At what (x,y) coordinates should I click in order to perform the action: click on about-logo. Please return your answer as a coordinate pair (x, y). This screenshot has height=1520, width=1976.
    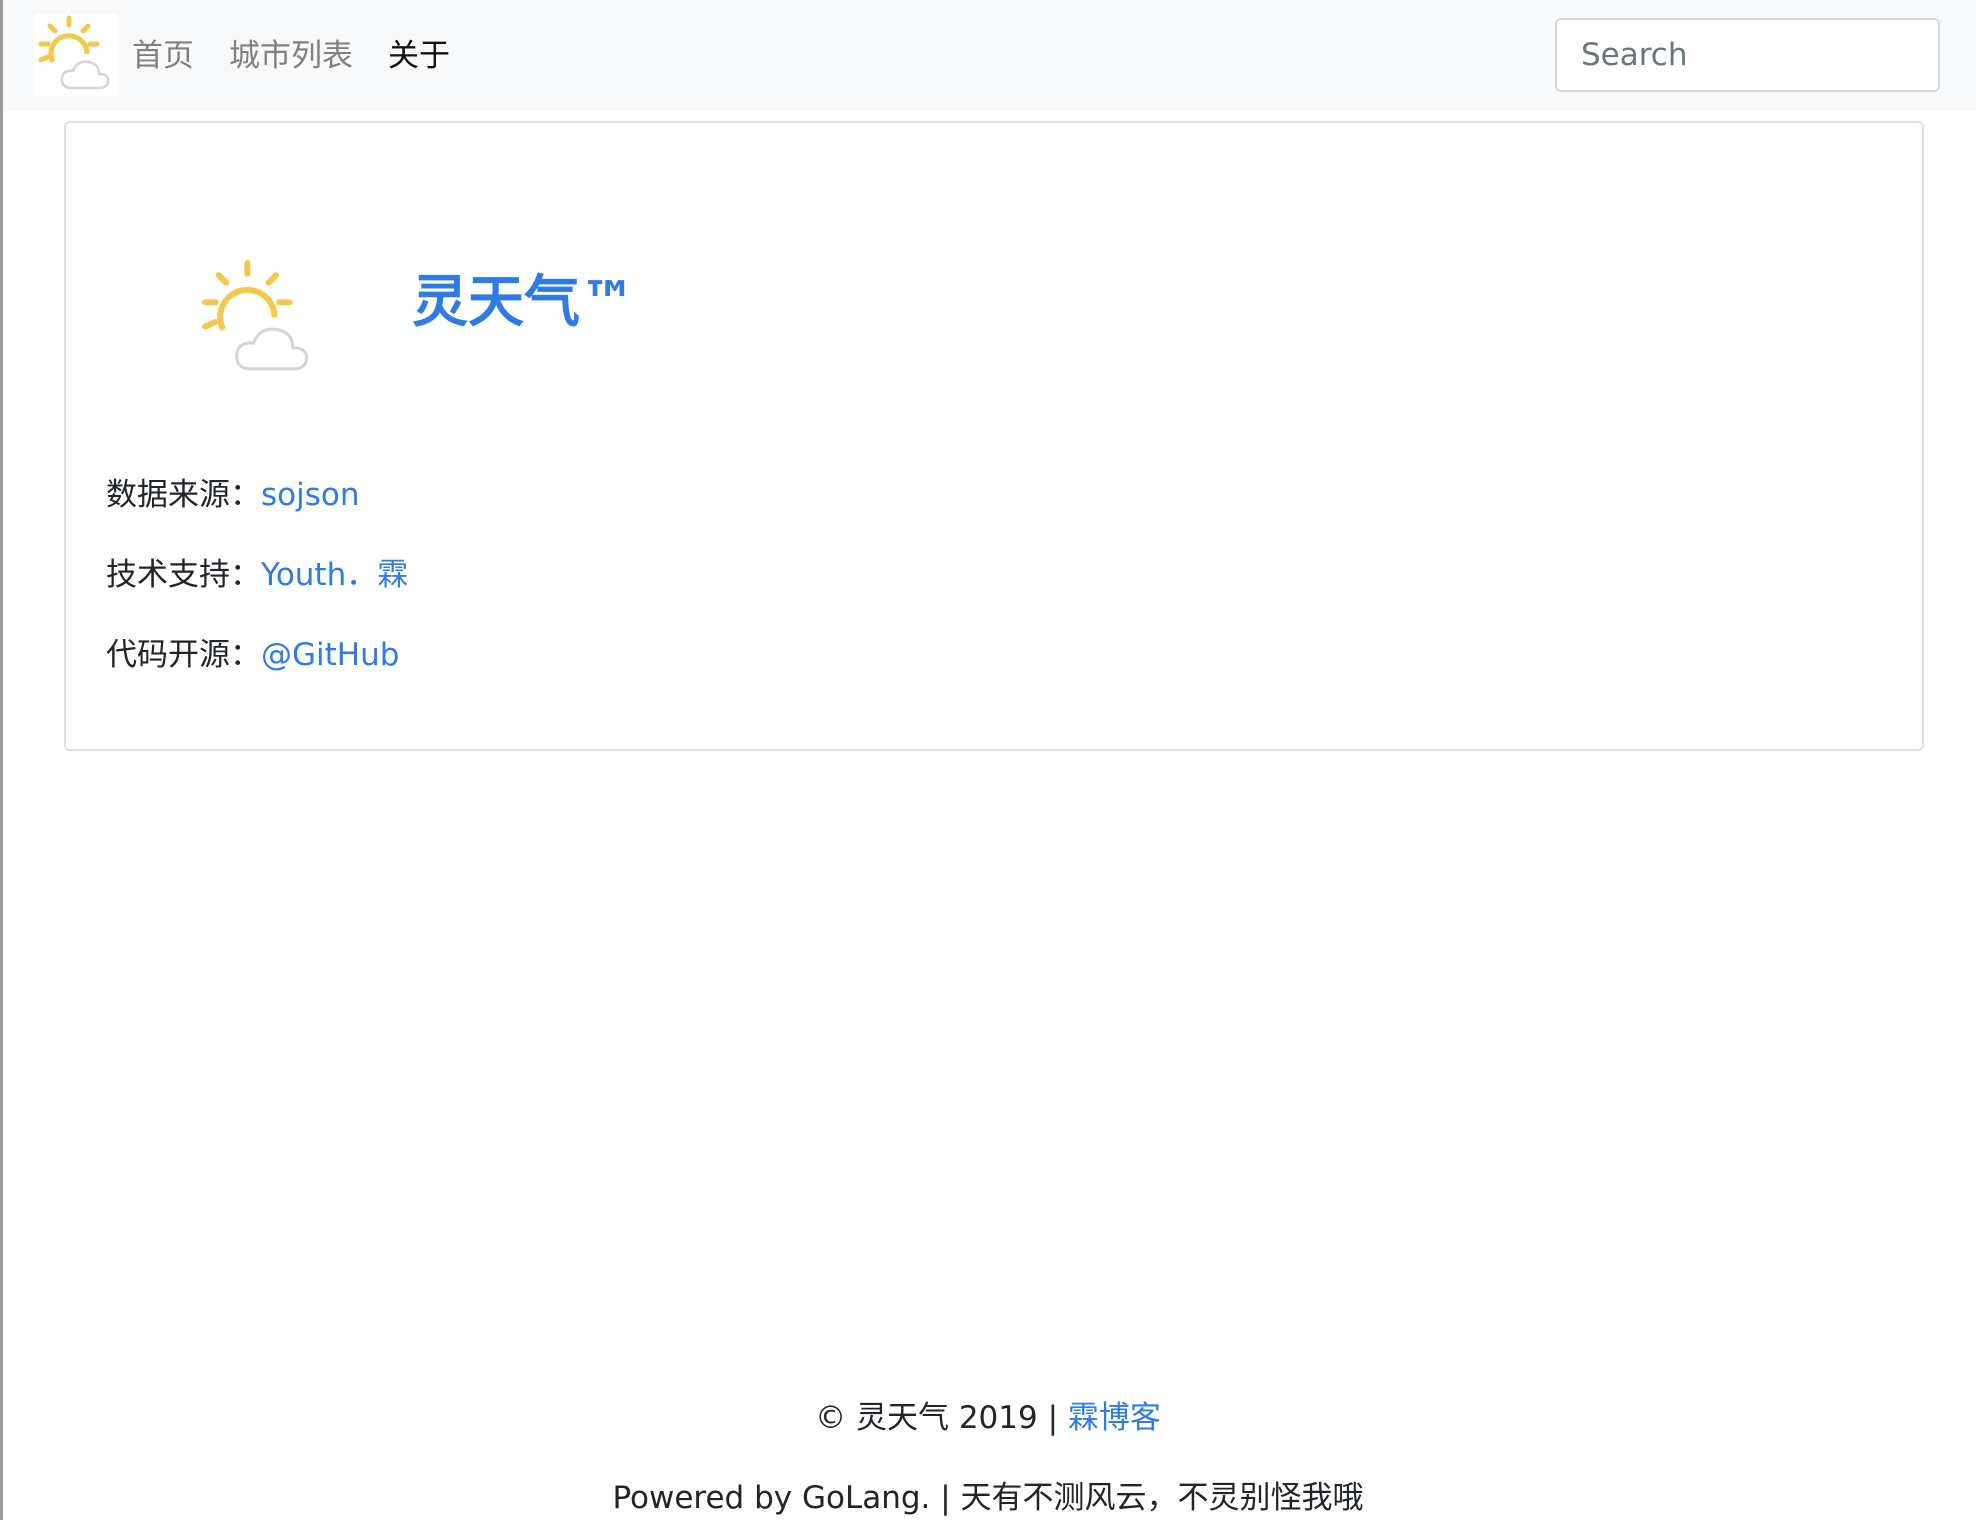
    Looking at the image, I should click on (258, 319).